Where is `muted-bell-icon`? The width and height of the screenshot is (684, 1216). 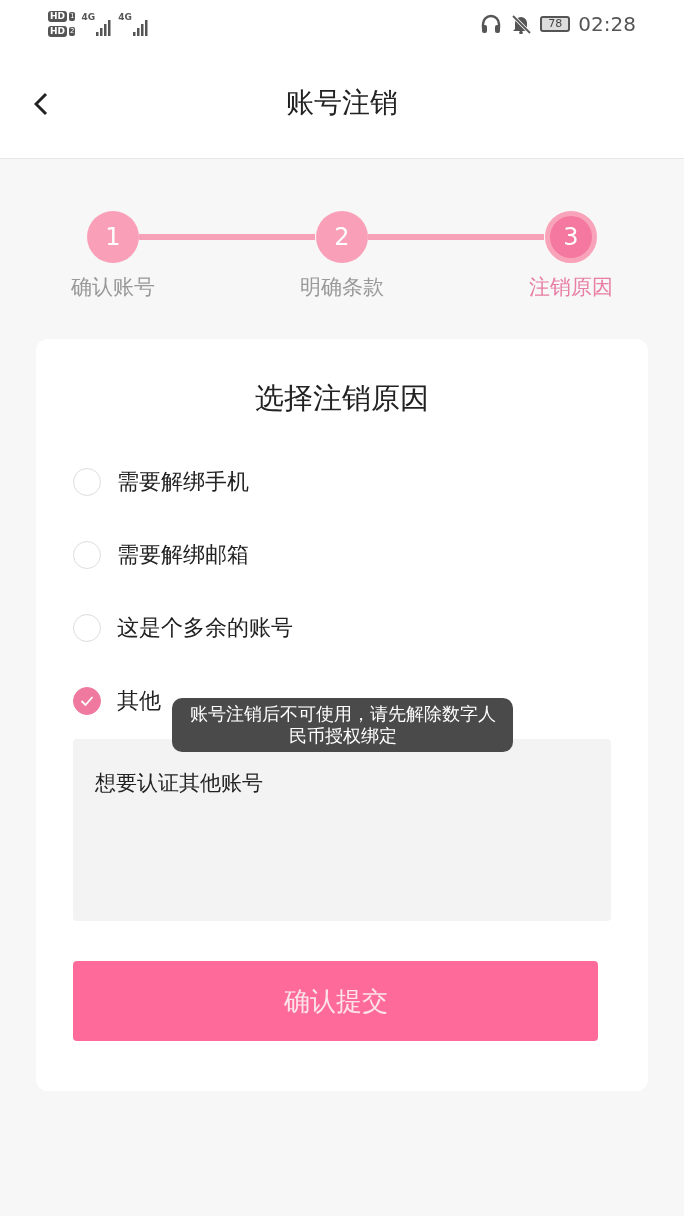
muted-bell-icon is located at coordinates (521, 24).